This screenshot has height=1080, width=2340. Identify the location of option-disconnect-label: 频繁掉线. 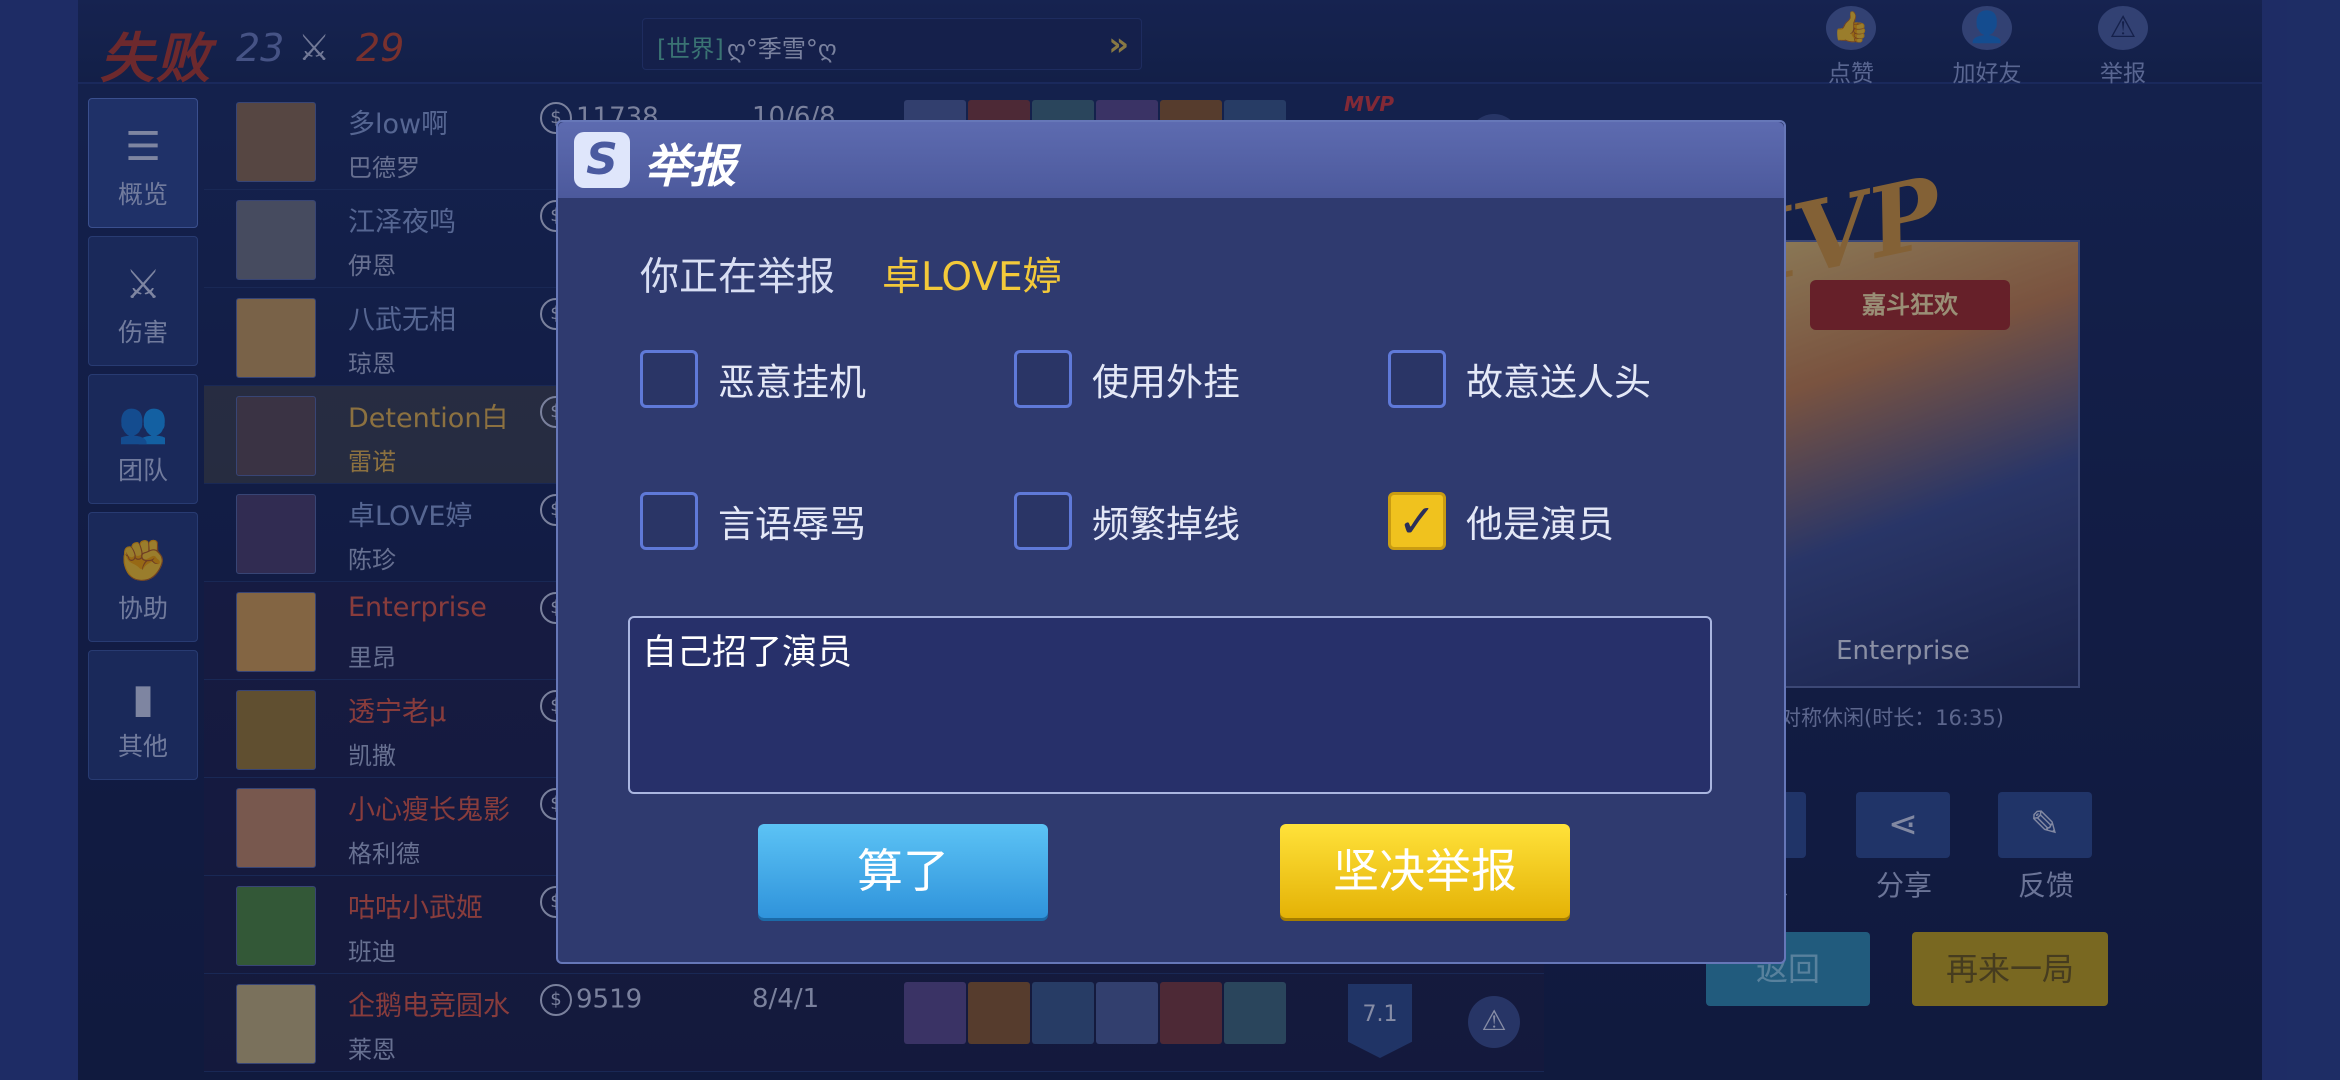
(1166, 524).